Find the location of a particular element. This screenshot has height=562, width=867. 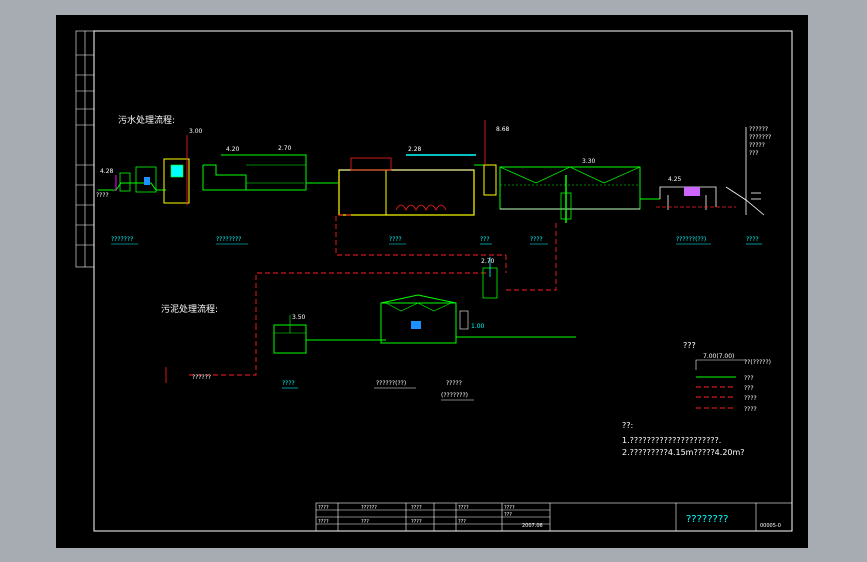

legend-level-desc: ??(?????) is located at coordinates (757, 362).